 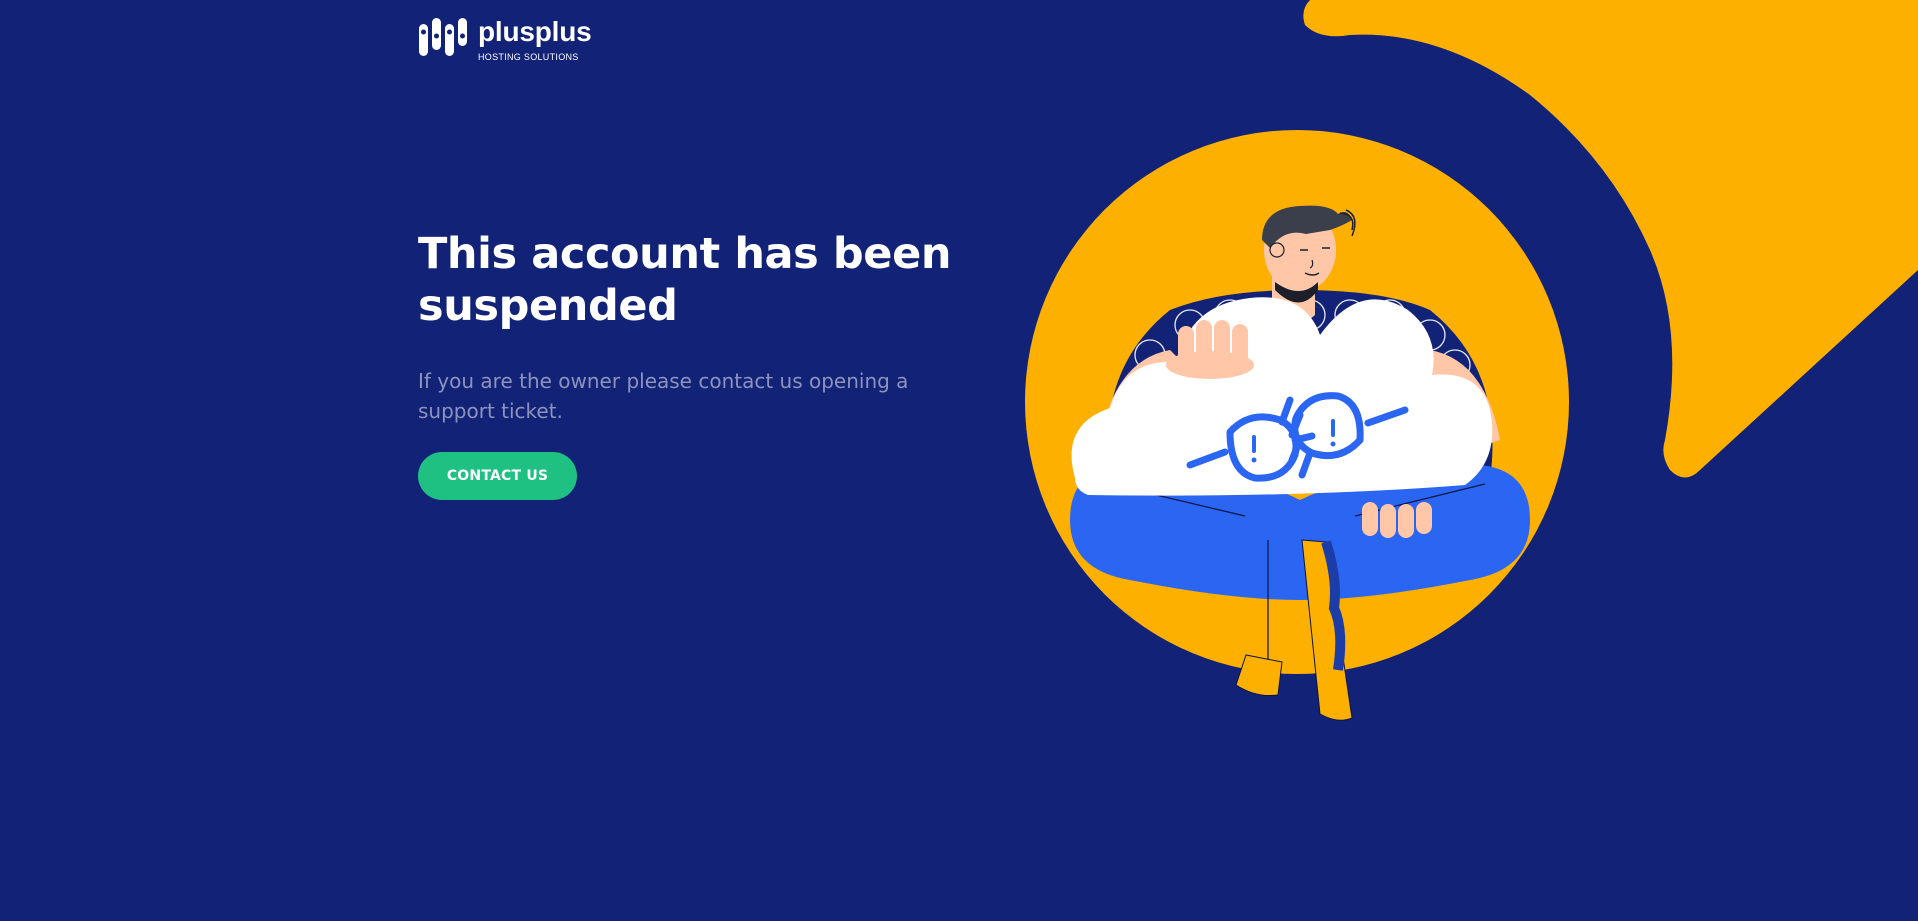 I want to click on logo-text: plusplus HOSTING SOLUTIONS, so click(x=535, y=39).